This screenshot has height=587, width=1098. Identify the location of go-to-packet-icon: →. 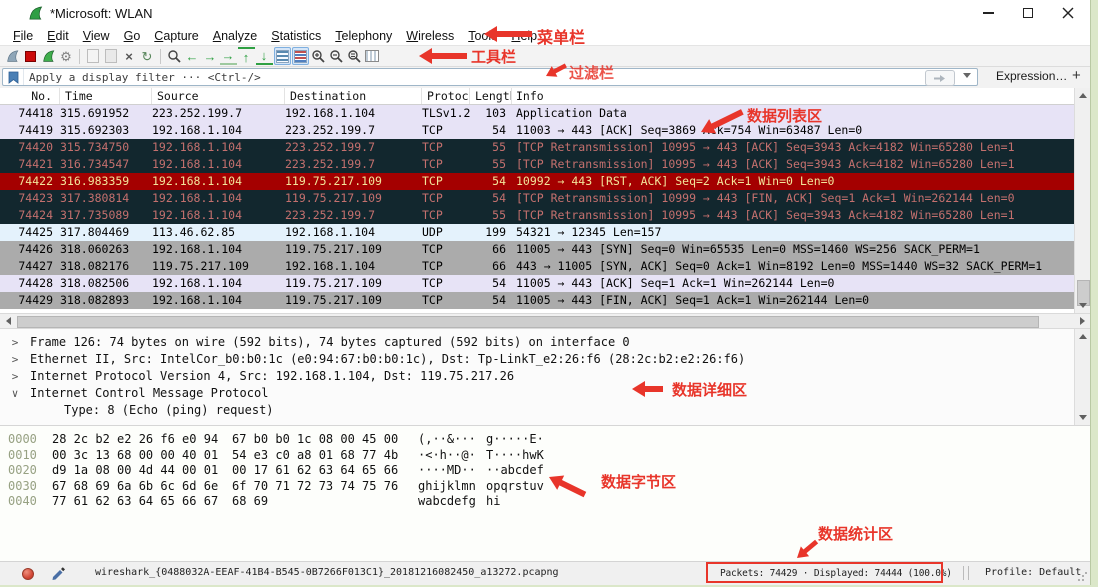
(228, 56).